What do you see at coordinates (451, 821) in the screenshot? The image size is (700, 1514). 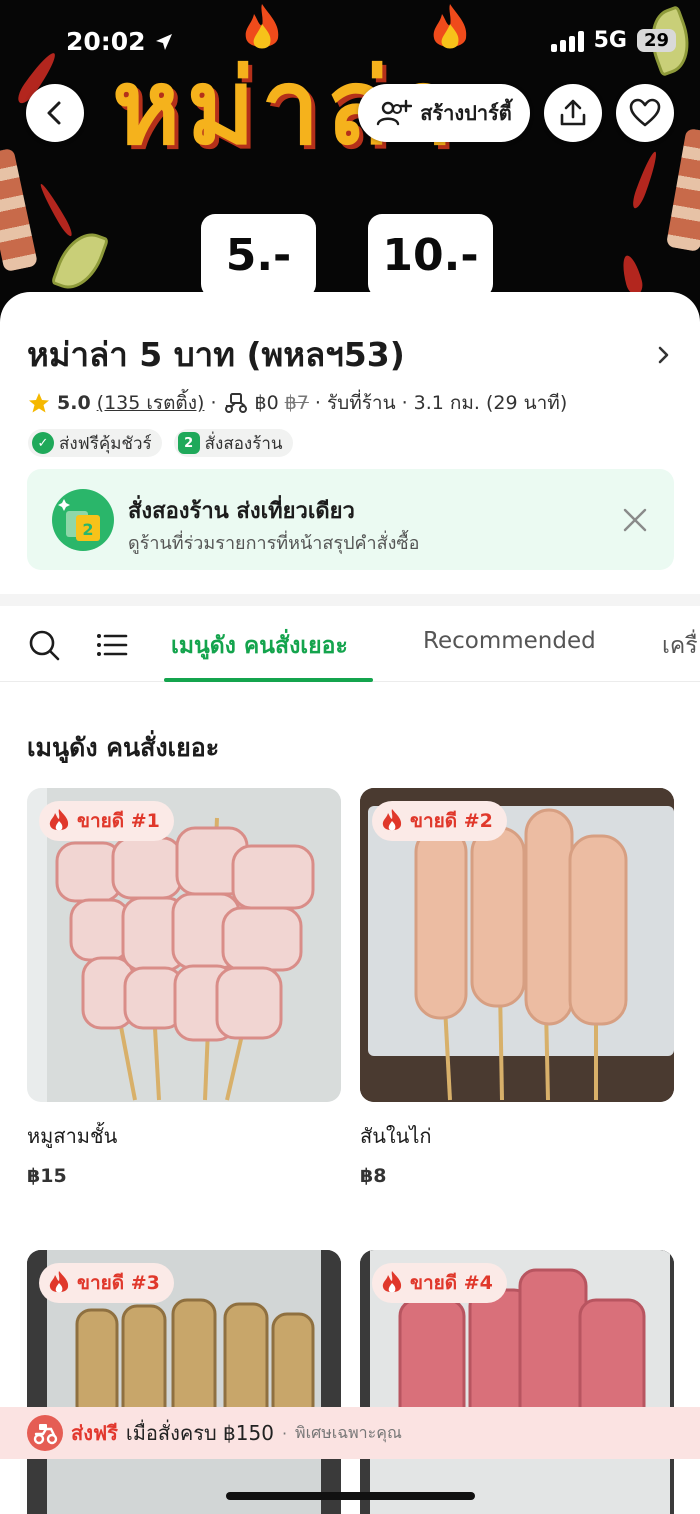 I see `badge-label: ขายดี #2` at bounding box center [451, 821].